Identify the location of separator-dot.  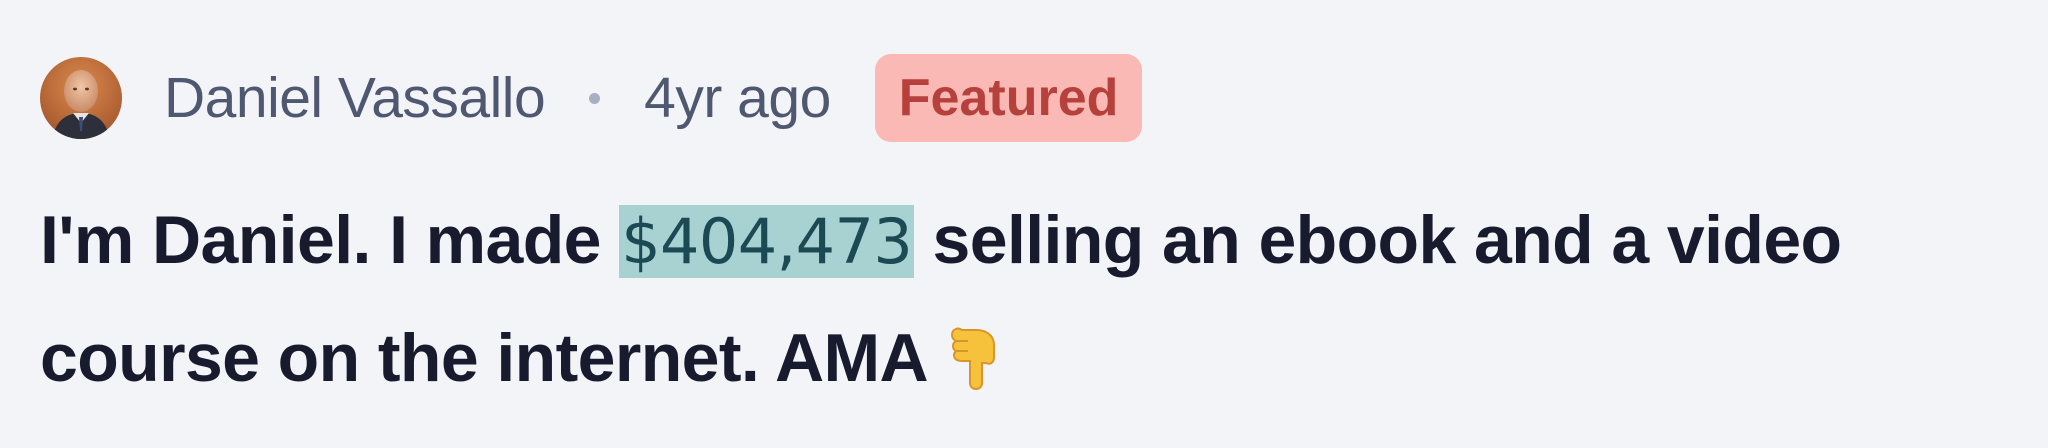
(595, 98).